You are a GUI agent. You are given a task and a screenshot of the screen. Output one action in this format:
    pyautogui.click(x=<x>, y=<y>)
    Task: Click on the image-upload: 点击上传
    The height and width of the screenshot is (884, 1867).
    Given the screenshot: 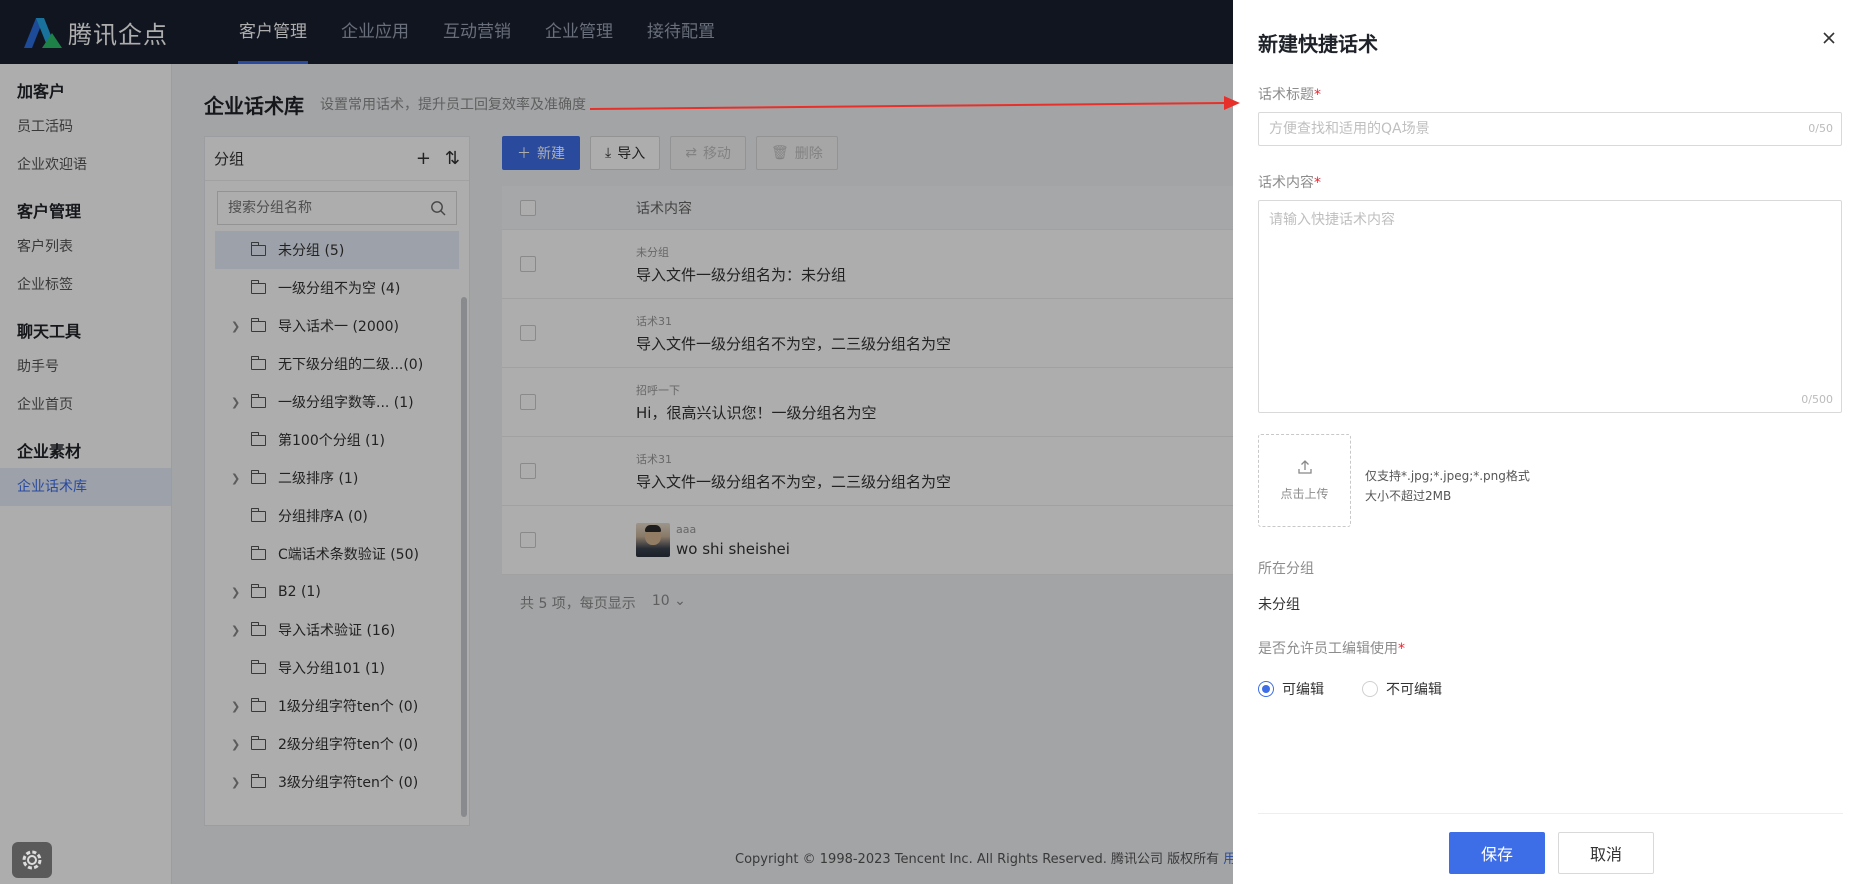 What is the action you would take?
    pyautogui.click(x=1304, y=480)
    